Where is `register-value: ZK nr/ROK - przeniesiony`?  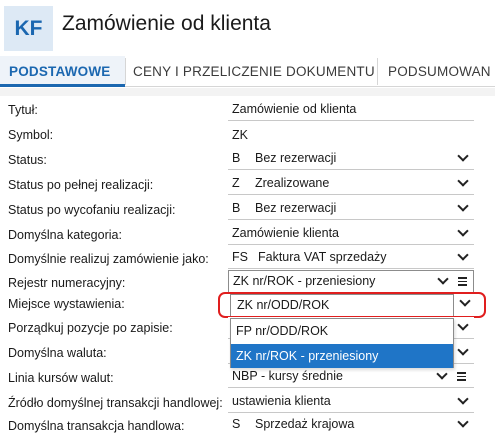
register-value: ZK nr/ROK - przeniesiony is located at coordinates (304, 281).